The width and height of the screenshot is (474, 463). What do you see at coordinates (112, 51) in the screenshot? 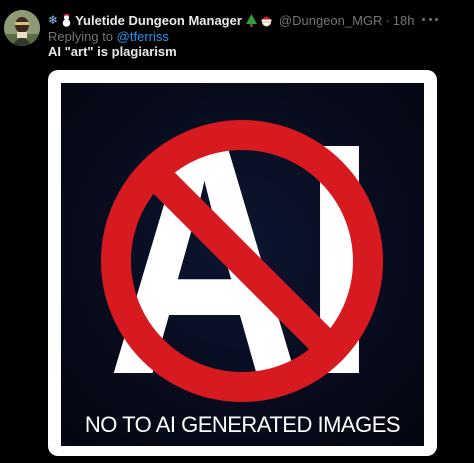
I see `tweet-text: AI "art" is plagiarism` at bounding box center [112, 51].